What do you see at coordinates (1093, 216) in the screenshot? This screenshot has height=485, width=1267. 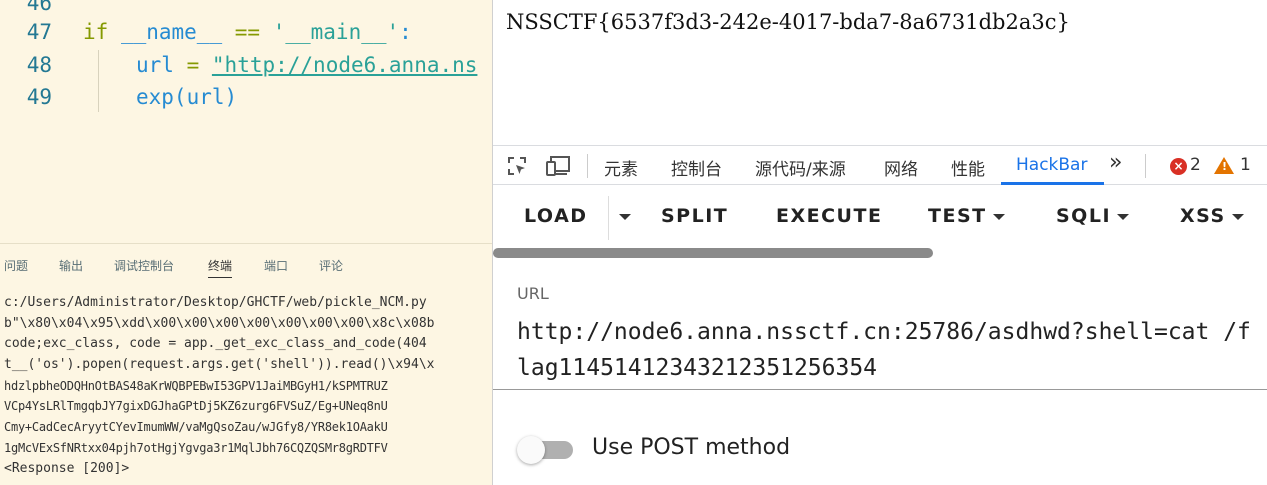 I see `sqli-dropdown: SQLI` at bounding box center [1093, 216].